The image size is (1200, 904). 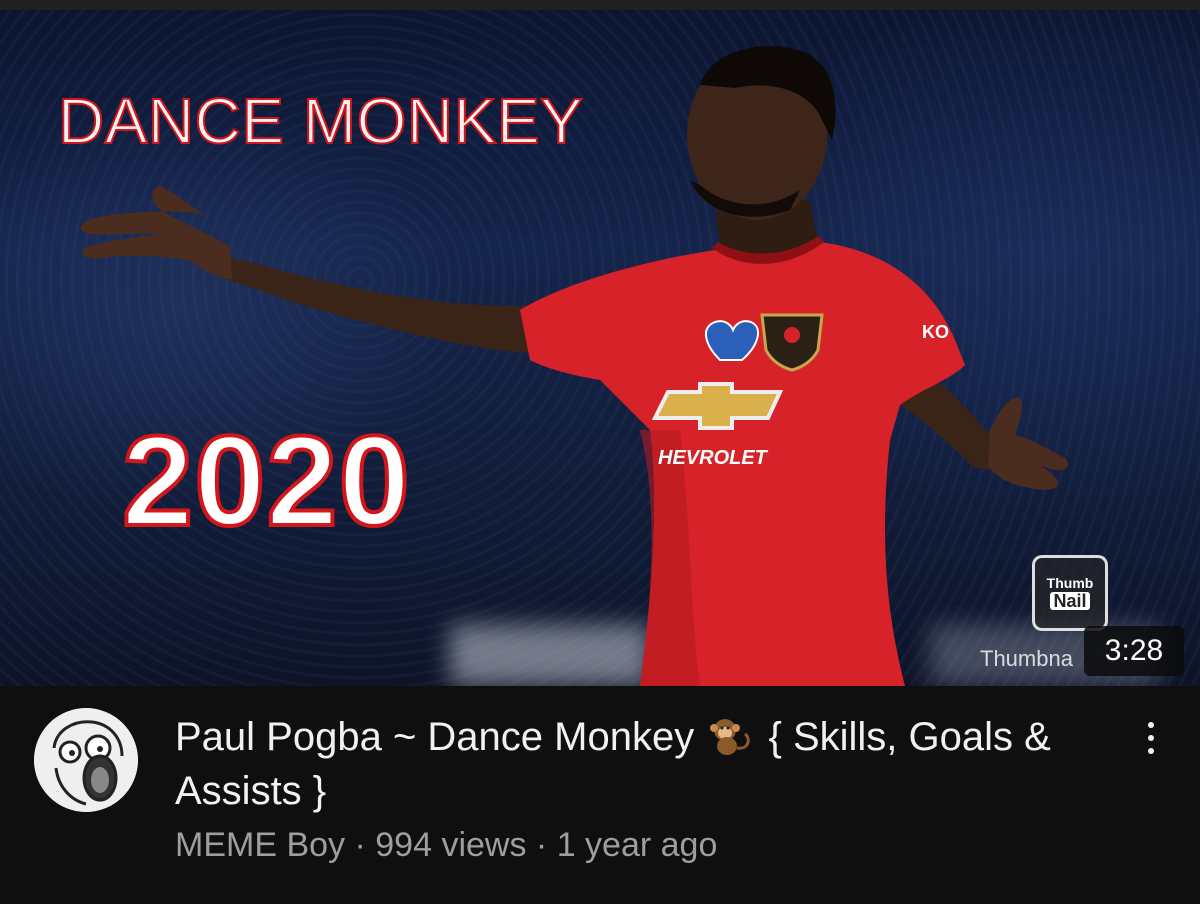 What do you see at coordinates (1134, 651) in the screenshot?
I see `duration-badge: 3:28` at bounding box center [1134, 651].